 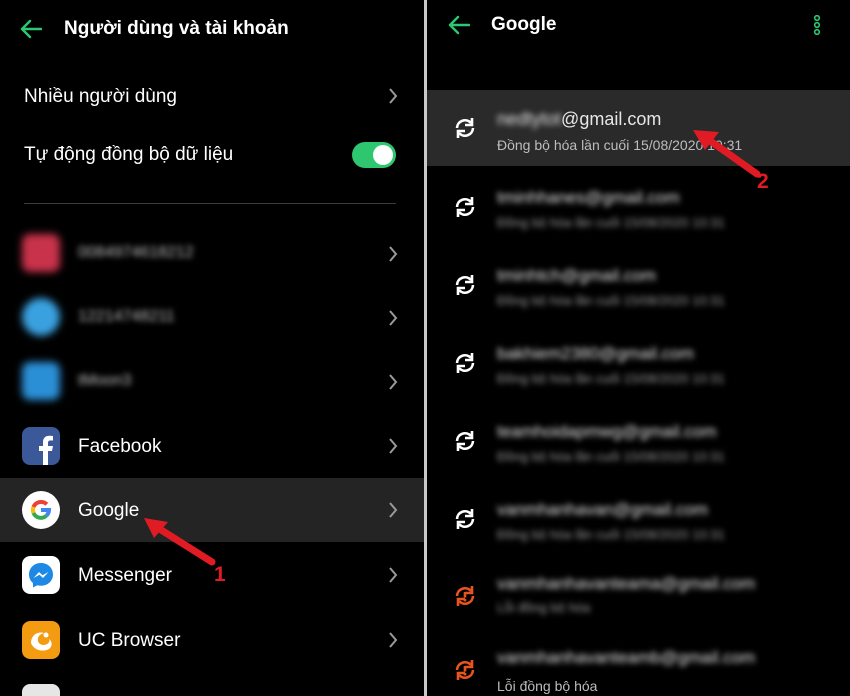 I want to click on account-label: Facebook, so click(x=120, y=446).